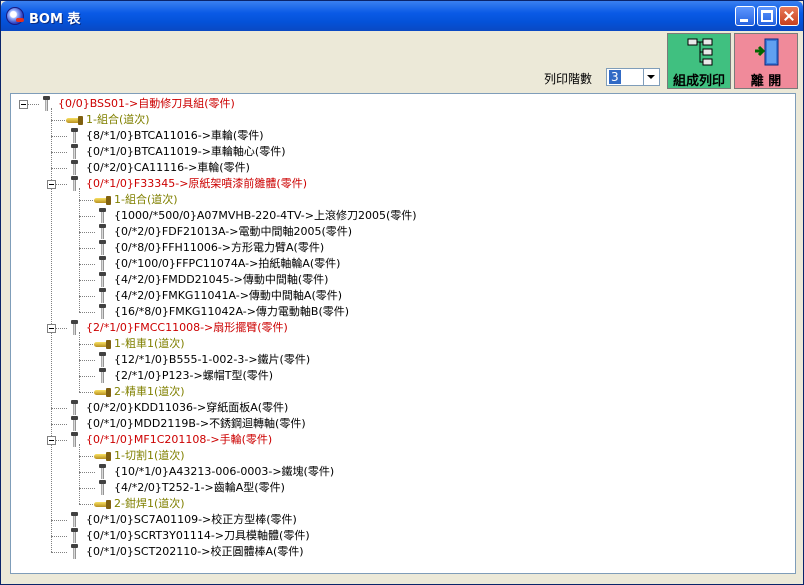  Describe the element at coordinates (186, 152) in the screenshot. I see `part-node-label: {0/*1/0}BTCA11019->車輪軸心(零件)` at that location.